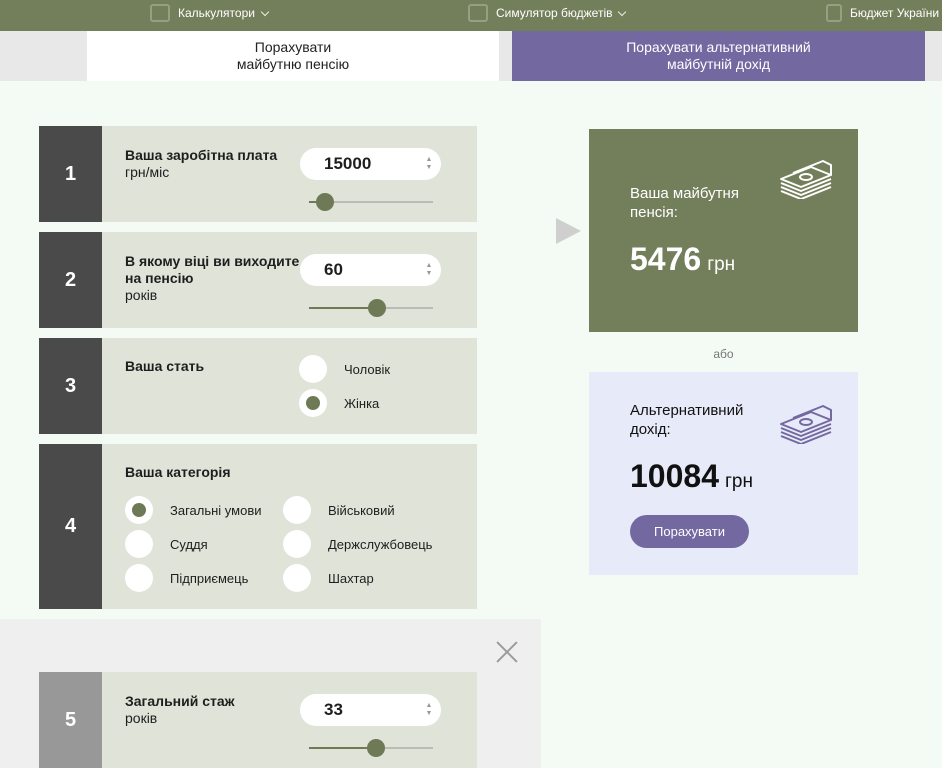  I want to click on tab-alternative-income-line2: майбутній дохід, so click(718, 64).